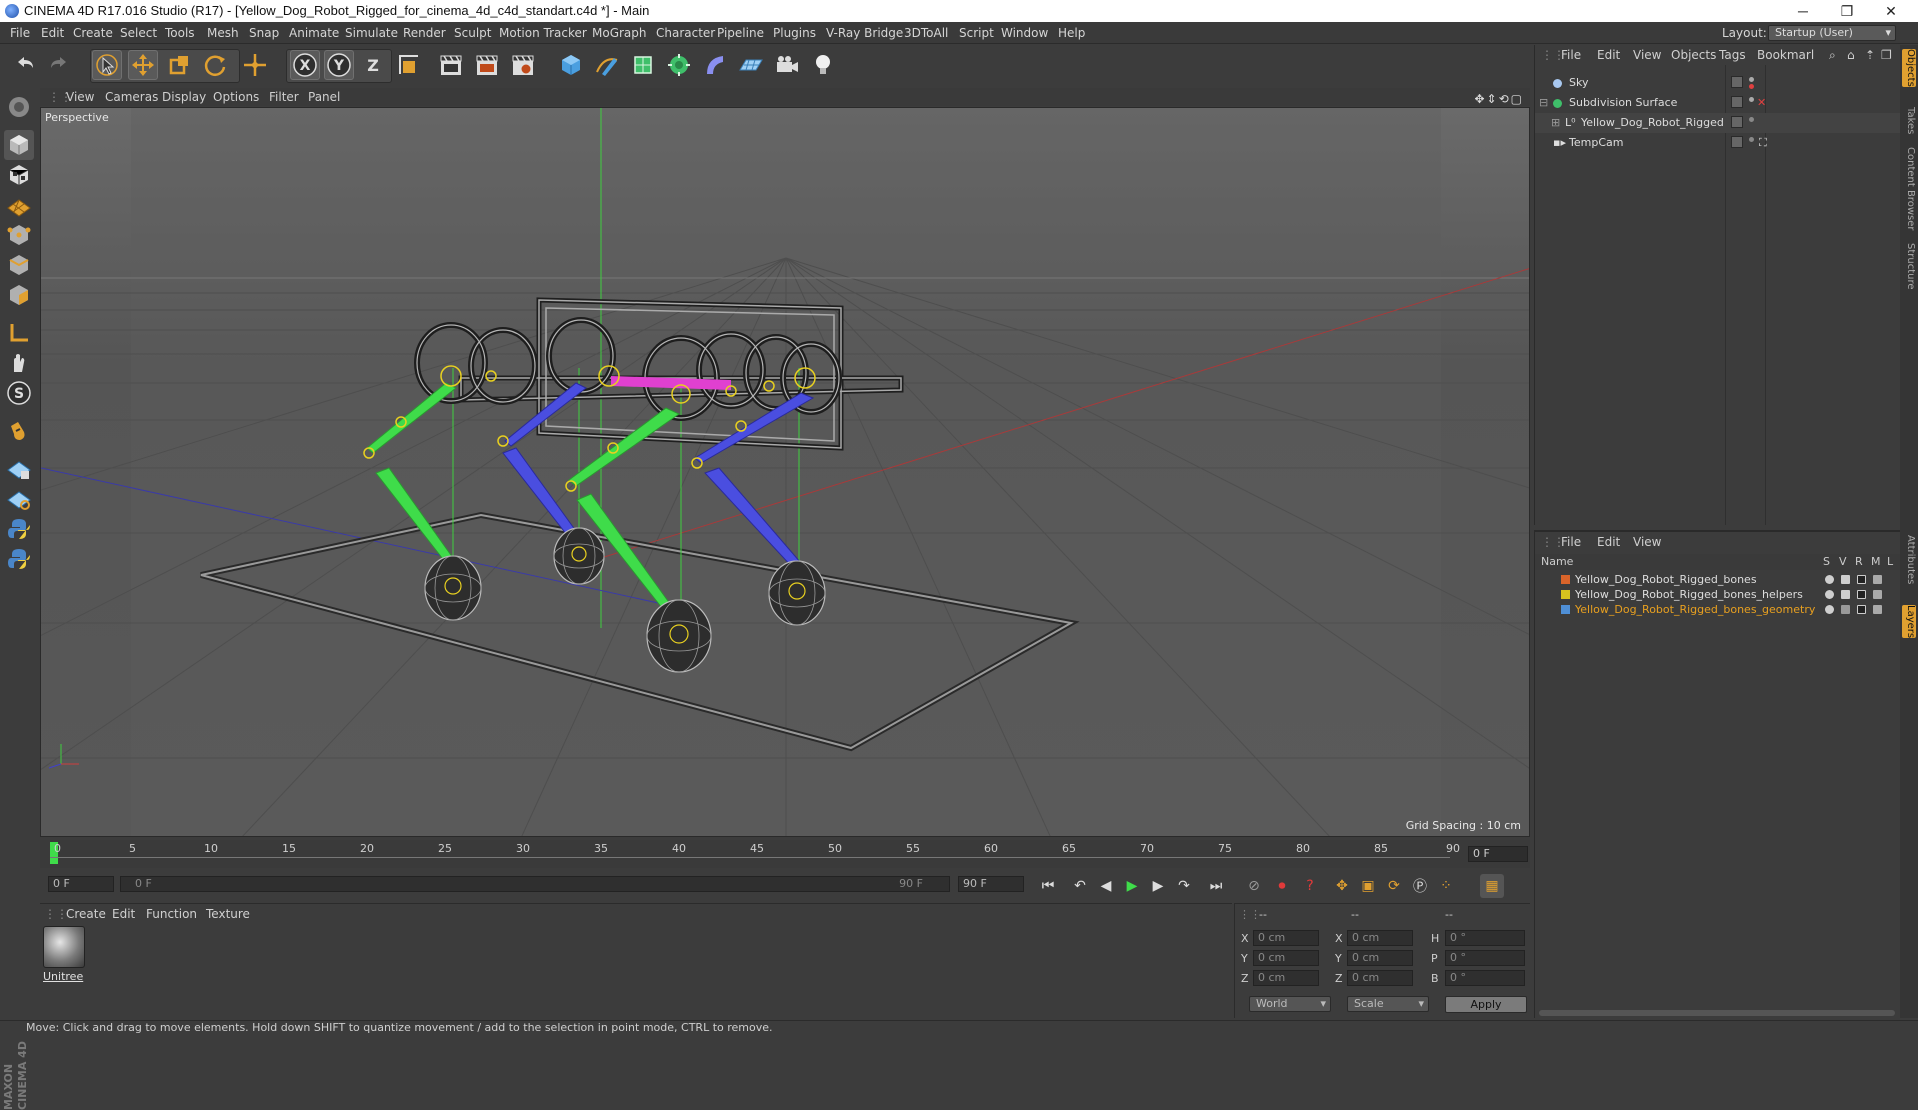 This screenshot has height=1110, width=1918. What do you see at coordinates (1543, 103) in the screenshot?
I see `collapse-icon: ⊟` at bounding box center [1543, 103].